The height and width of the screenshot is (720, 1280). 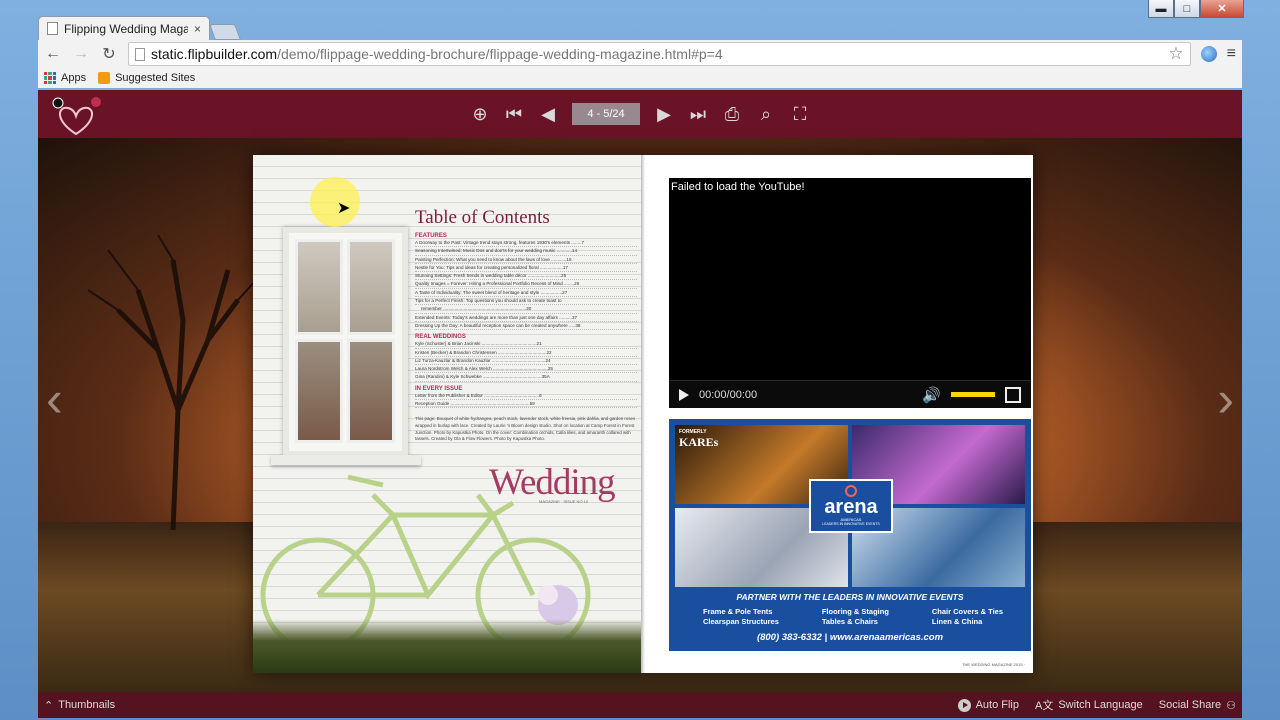 I want to click on window-controls: ▬ □ ✕, so click(x=1196, y=9).